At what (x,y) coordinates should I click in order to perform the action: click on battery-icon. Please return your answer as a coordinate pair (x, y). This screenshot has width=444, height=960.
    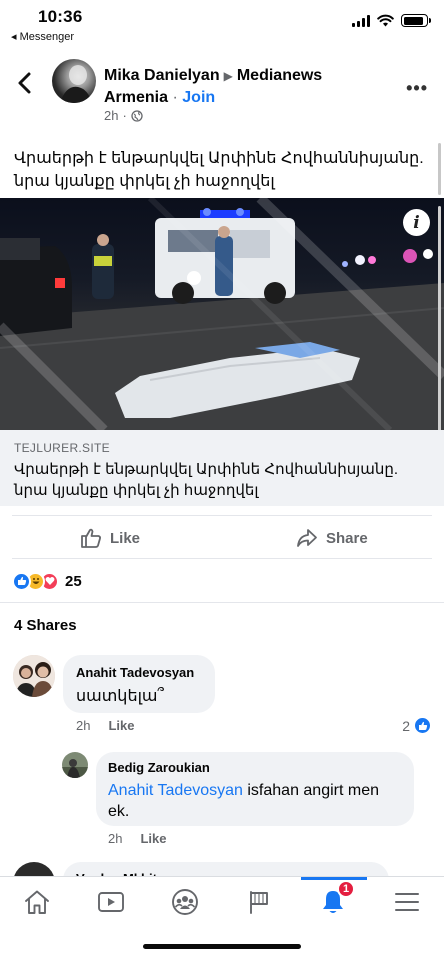
    Looking at the image, I should click on (416, 20).